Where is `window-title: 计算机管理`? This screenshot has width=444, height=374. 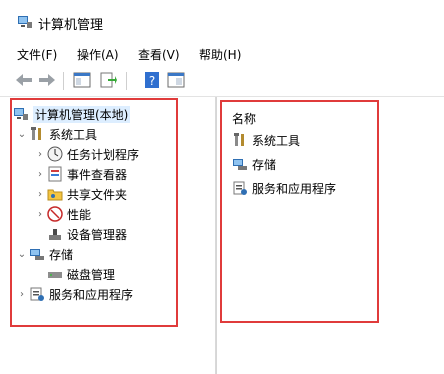 window-title: 计算机管理 is located at coordinates (71, 25).